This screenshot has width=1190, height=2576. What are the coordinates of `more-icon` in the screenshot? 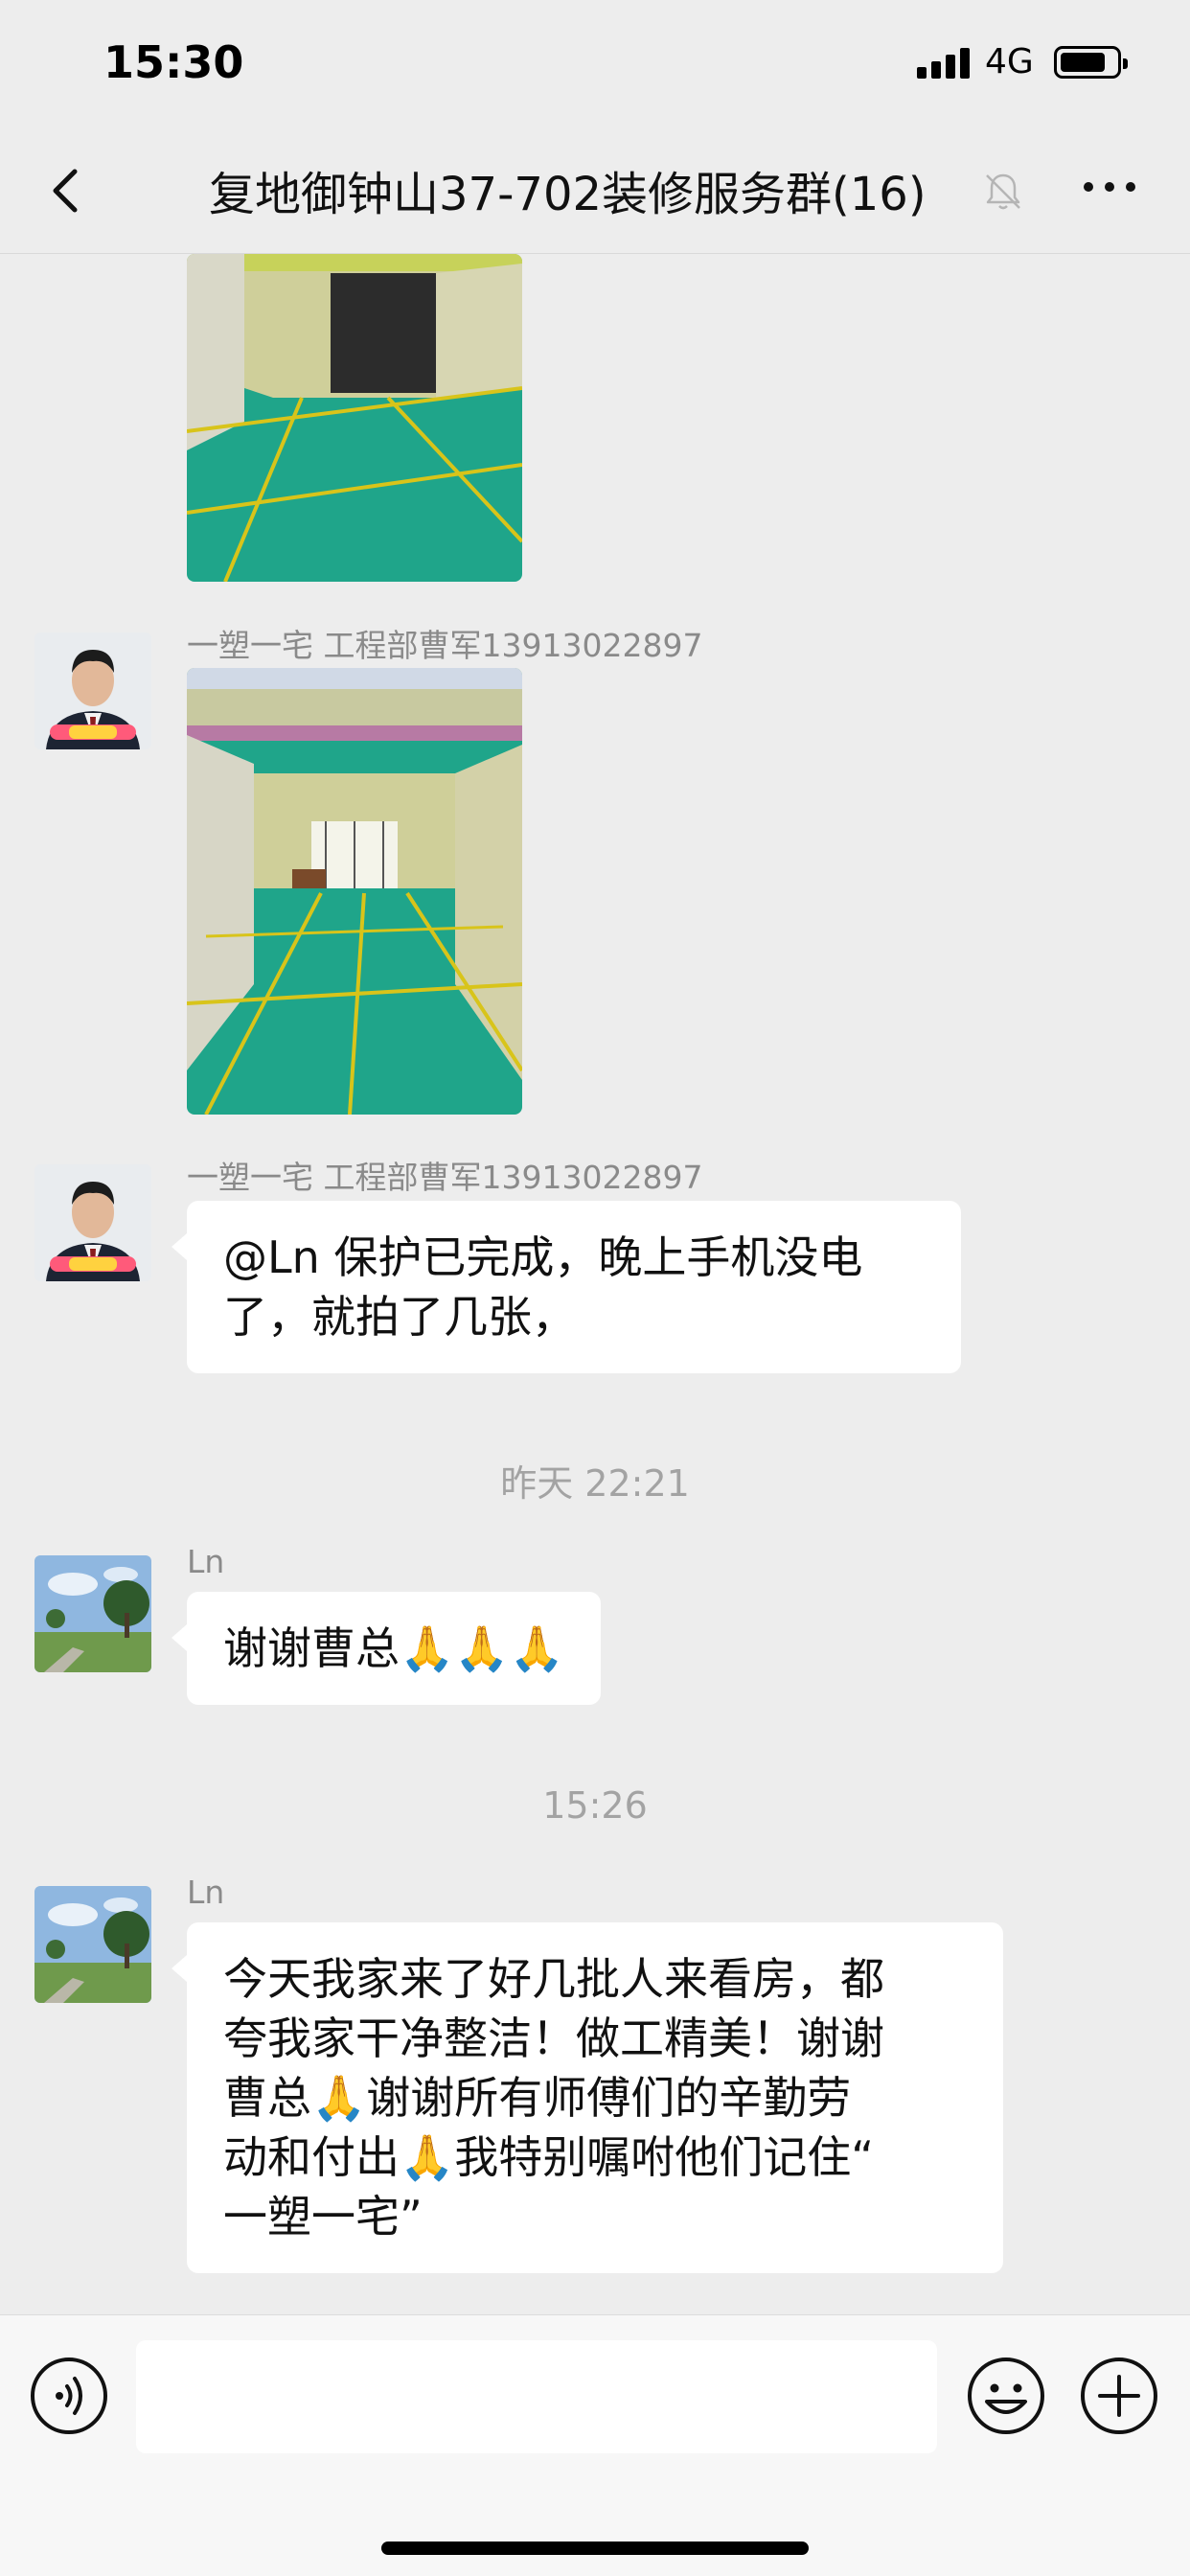 It's located at (1109, 187).